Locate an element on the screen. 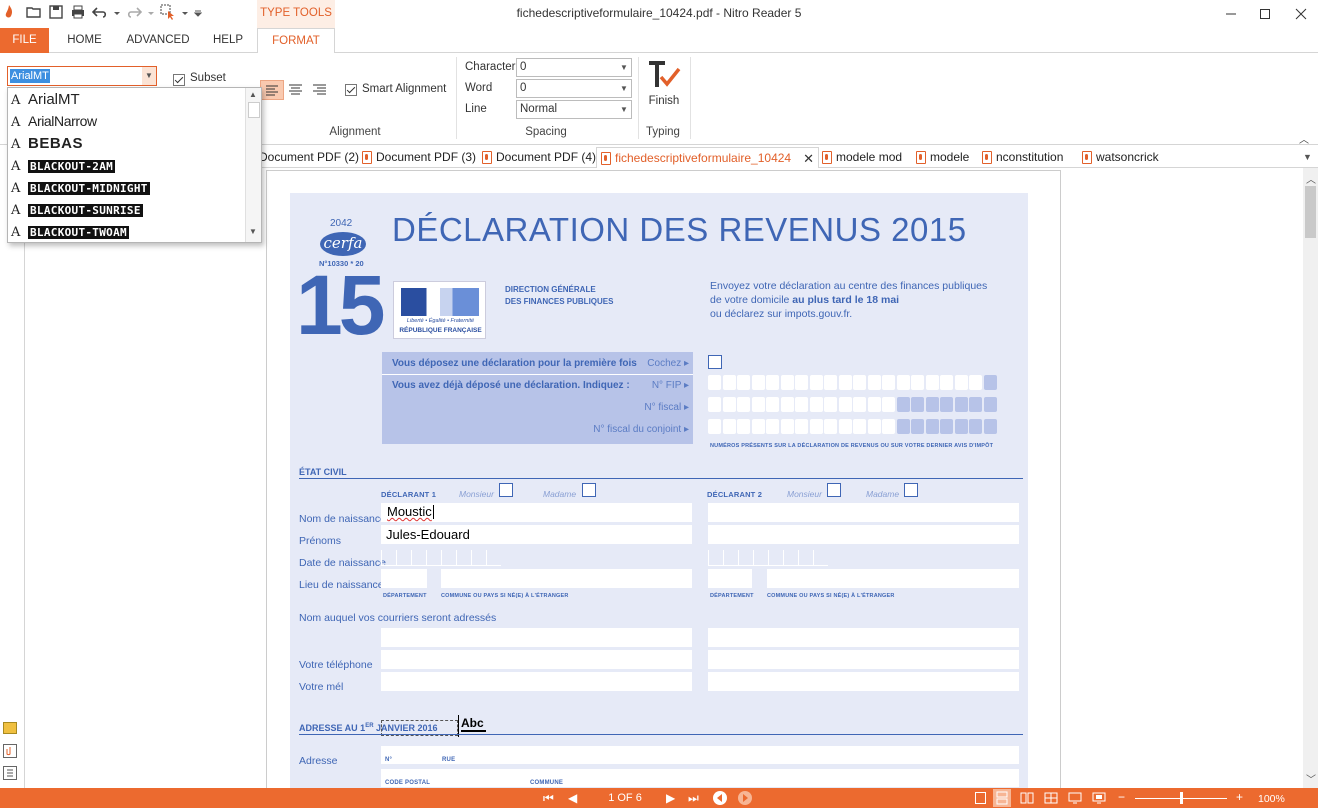 The image size is (1318, 808). d1-telephone-field is located at coordinates (536, 659).